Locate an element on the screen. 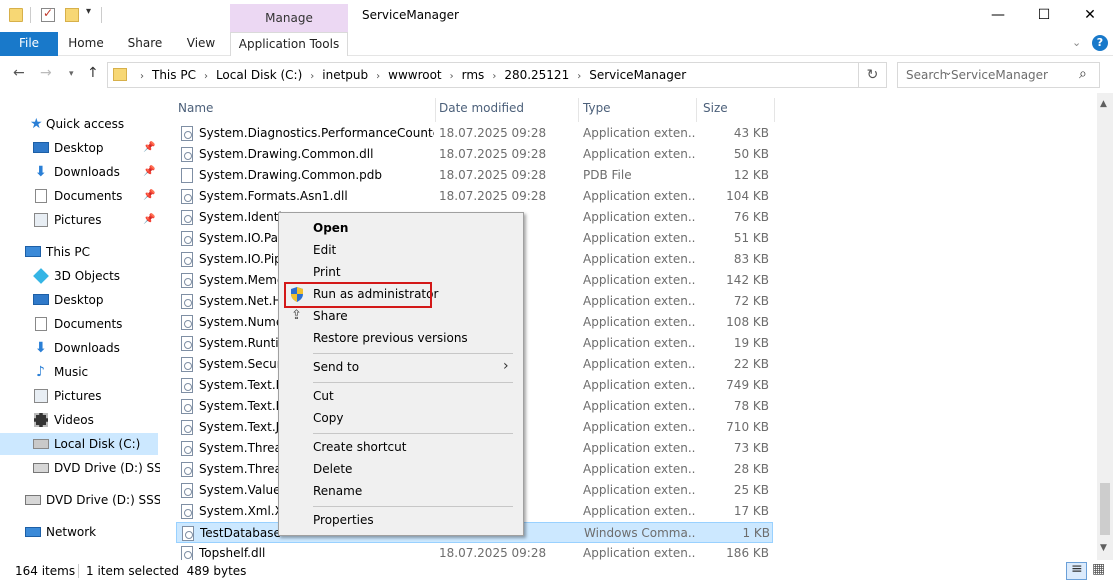 This screenshot has height=583, width=1113. nav-pictures: Pictures is located at coordinates (80, 396).